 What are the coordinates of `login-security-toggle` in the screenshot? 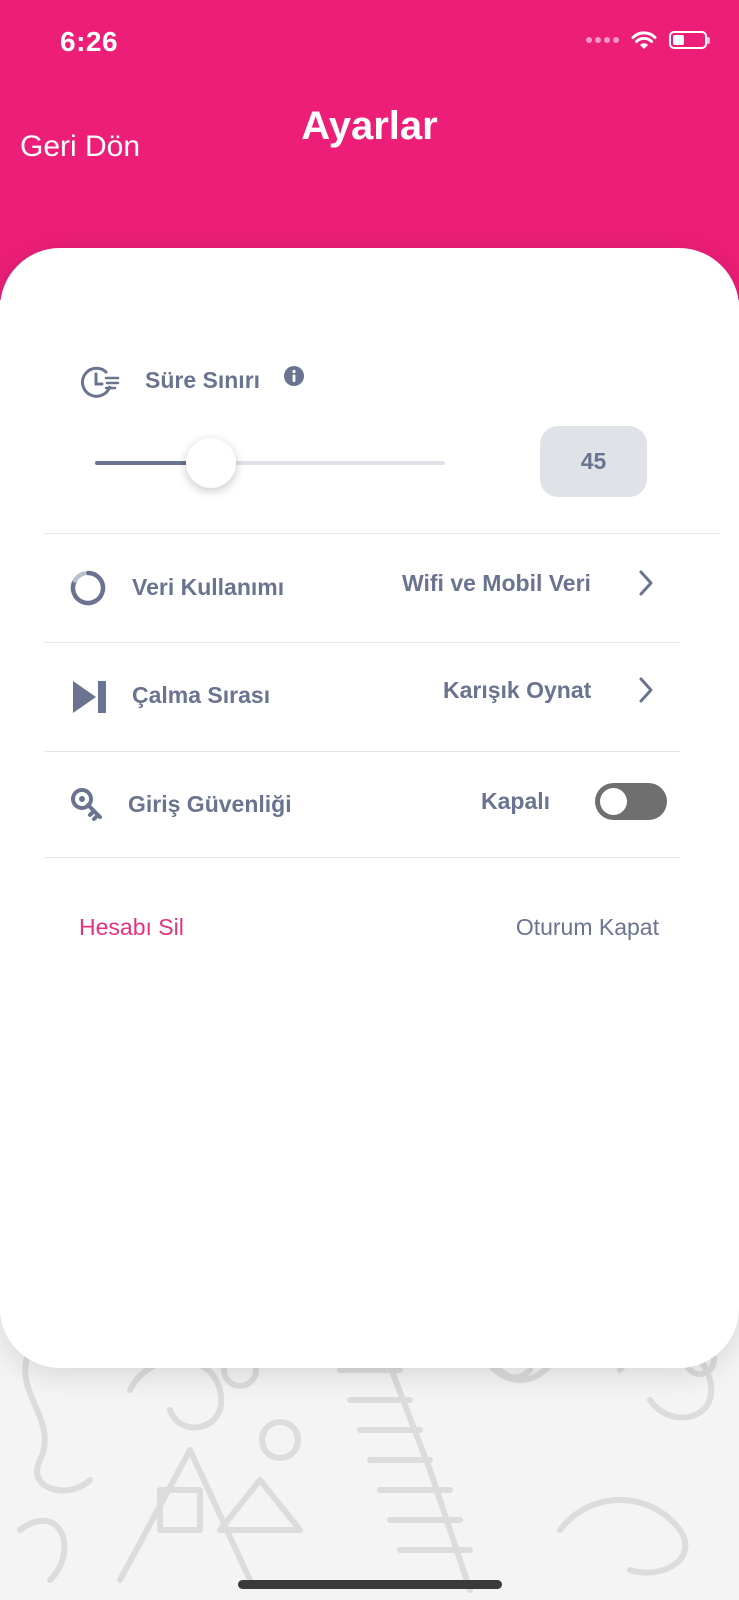 It's located at (631, 801).